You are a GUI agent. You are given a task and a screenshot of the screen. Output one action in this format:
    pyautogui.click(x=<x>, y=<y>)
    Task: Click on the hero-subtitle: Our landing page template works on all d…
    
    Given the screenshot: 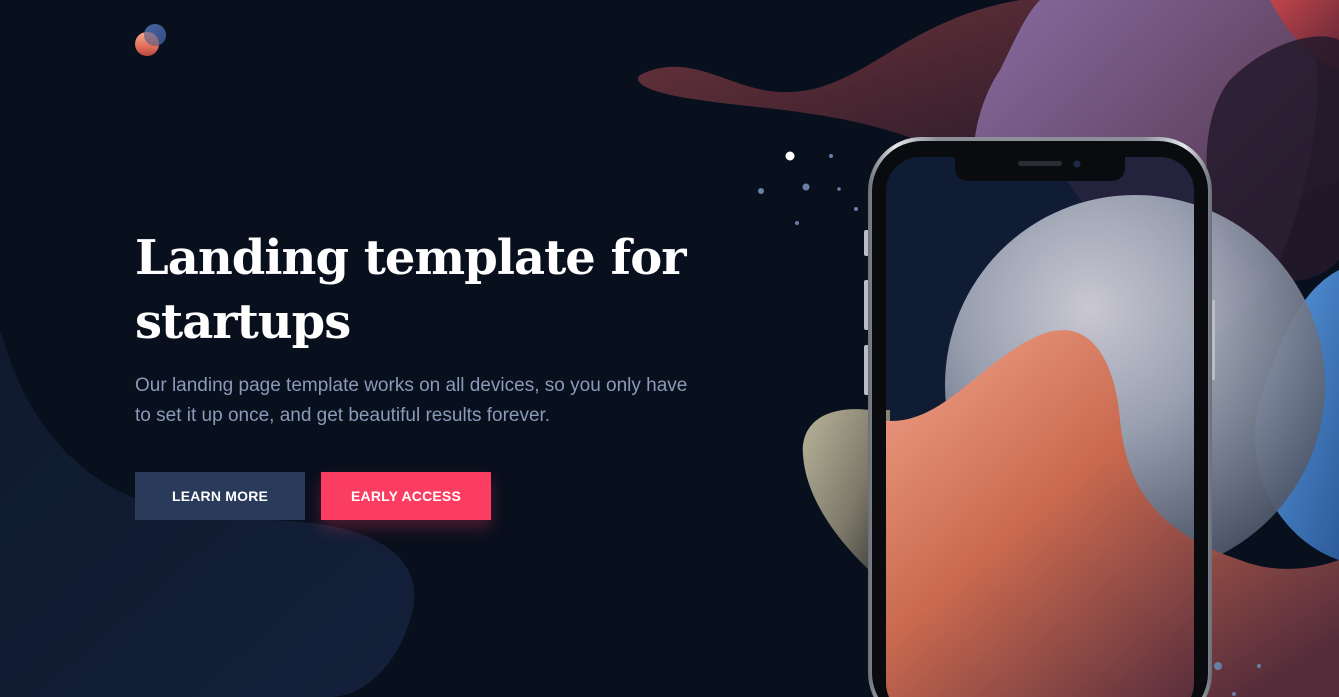 What is the action you would take?
    pyautogui.click(x=411, y=400)
    